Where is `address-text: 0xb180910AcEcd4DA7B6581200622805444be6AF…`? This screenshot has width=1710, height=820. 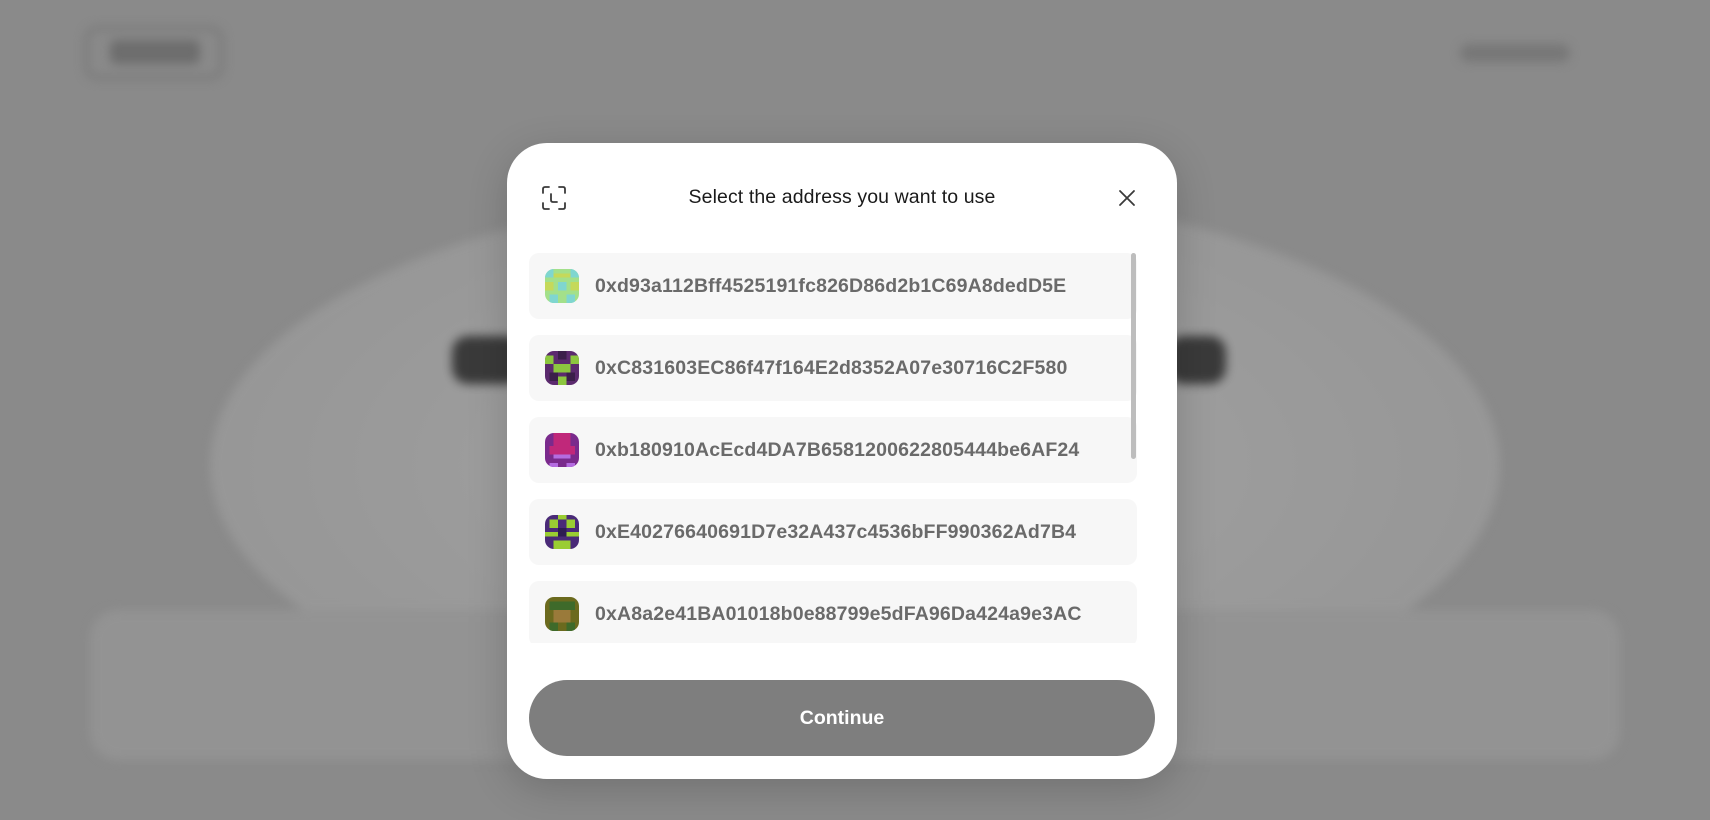
address-text: 0xb180910AcEcd4DA7B6581200622805444be6AF… is located at coordinates (837, 449).